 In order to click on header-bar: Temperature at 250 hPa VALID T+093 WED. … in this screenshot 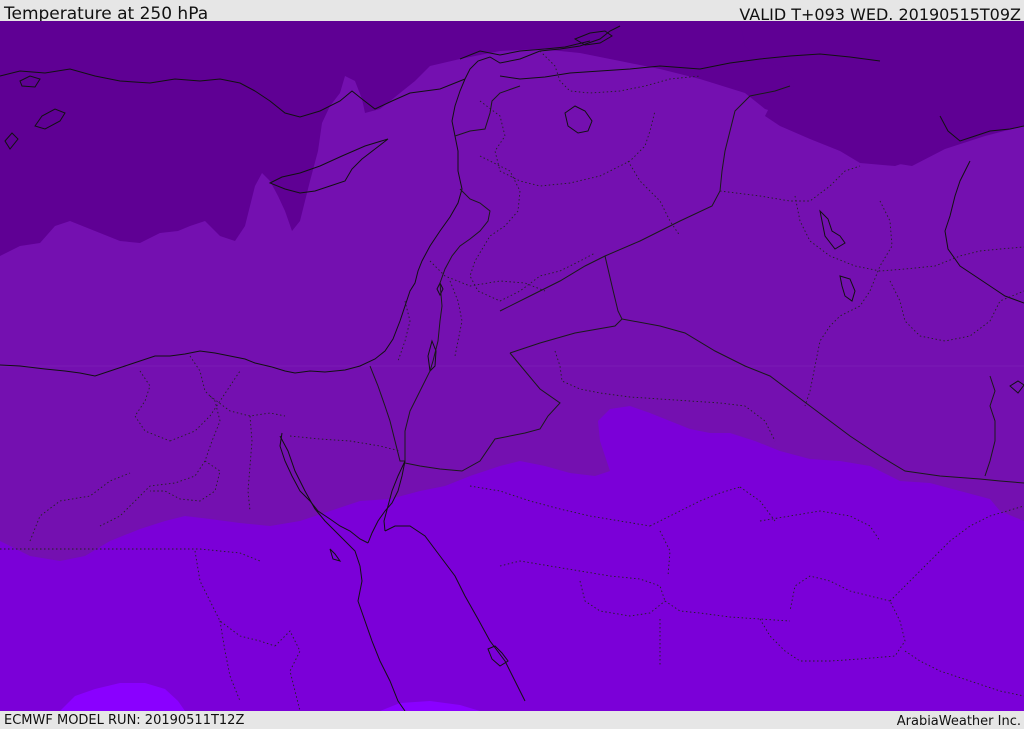, I will do `click(512, 12)`.